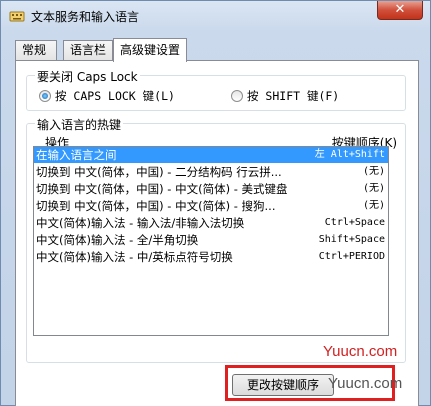 The height and width of the screenshot is (406, 431). What do you see at coordinates (217, 50) in the screenshot?
I see `tab-strip: 常规 语言栏 高级键设置` at bounding box center [217, 50].